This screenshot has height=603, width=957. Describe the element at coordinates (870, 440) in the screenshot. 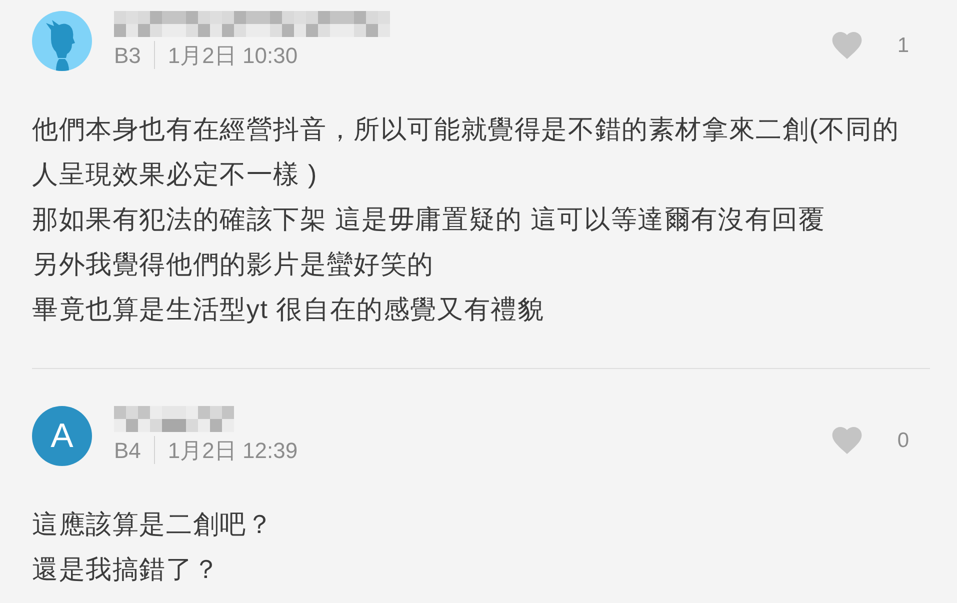

I see `like-button: 0` at that location.